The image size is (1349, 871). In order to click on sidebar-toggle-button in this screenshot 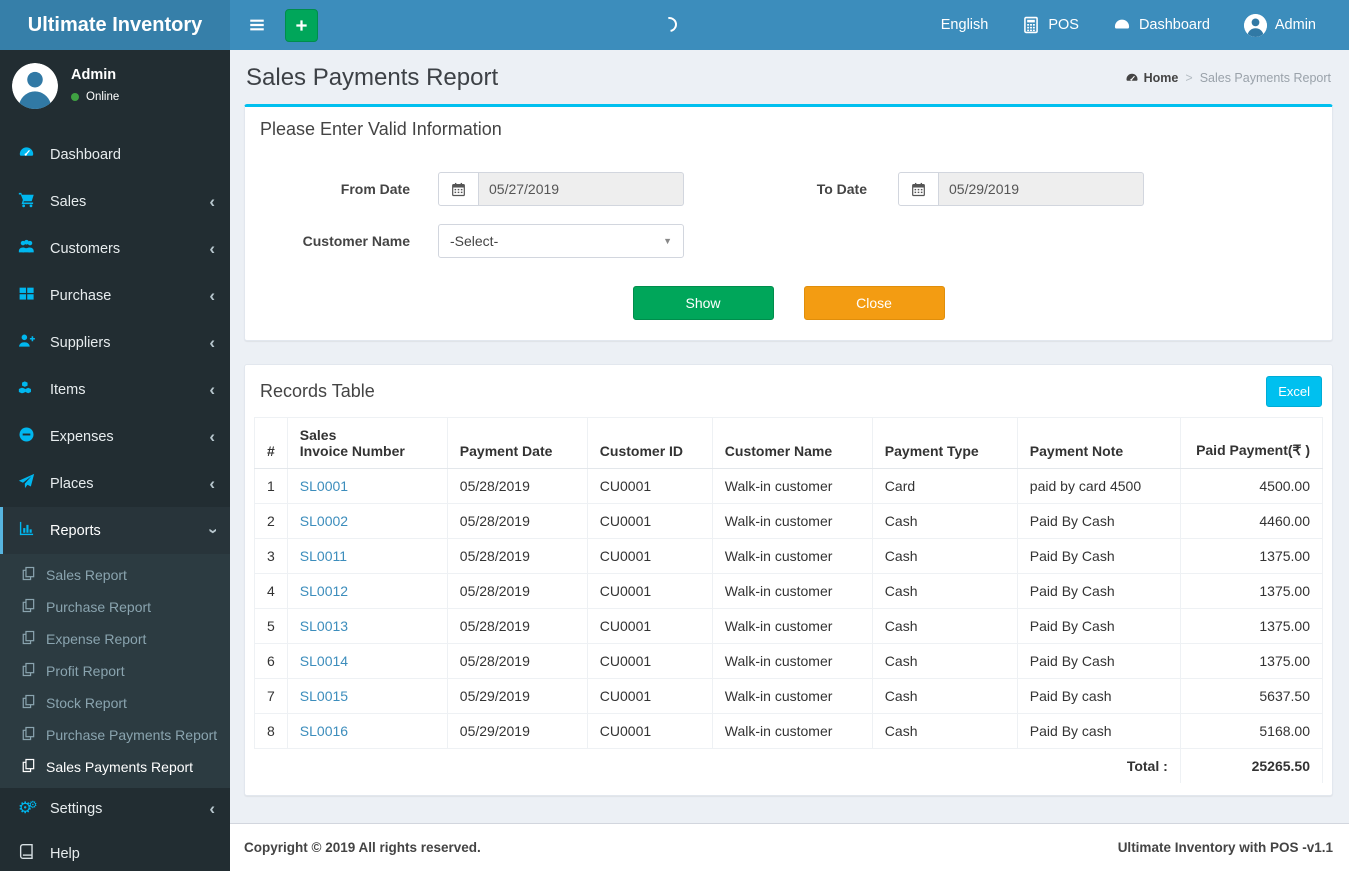, I will do `click(255, 25)`.